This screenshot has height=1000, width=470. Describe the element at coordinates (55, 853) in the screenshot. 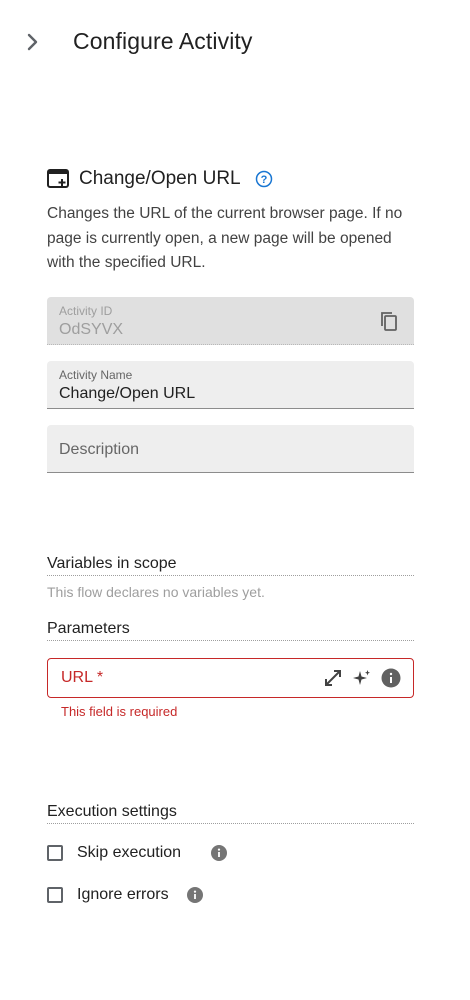

I see `skip-execution-checkbox` at that location.